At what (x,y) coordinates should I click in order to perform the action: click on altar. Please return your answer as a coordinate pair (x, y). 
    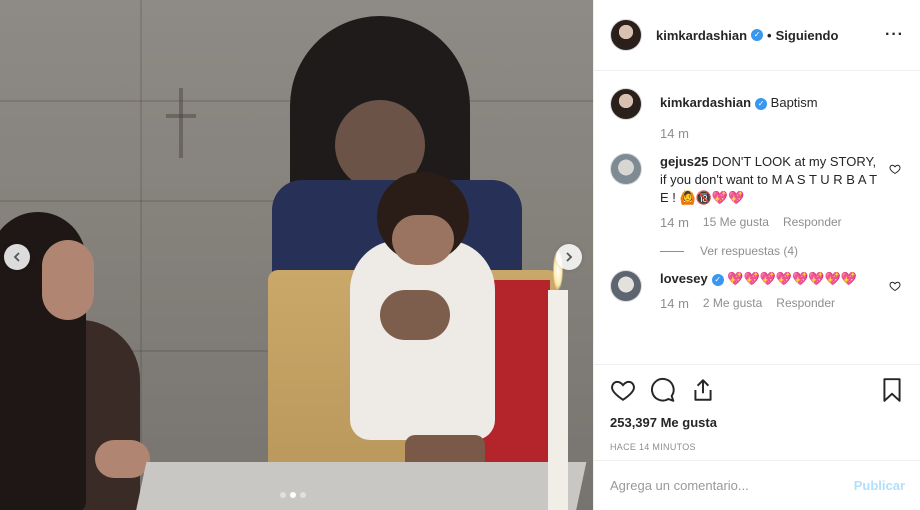
    Looking at the image, I should click on (360, 486).